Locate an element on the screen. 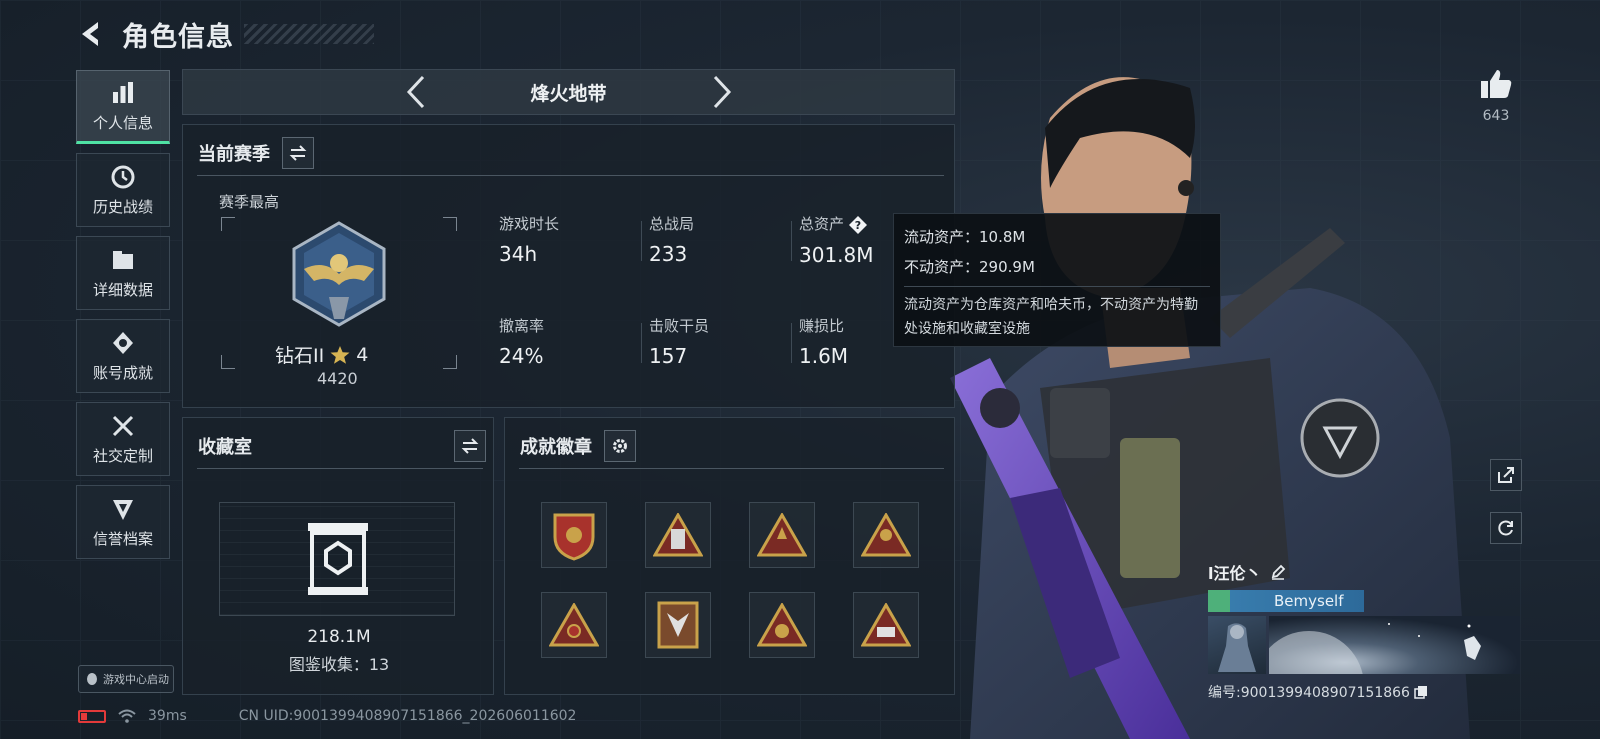  header: 角色信息 is located at coordinates (225, 34).